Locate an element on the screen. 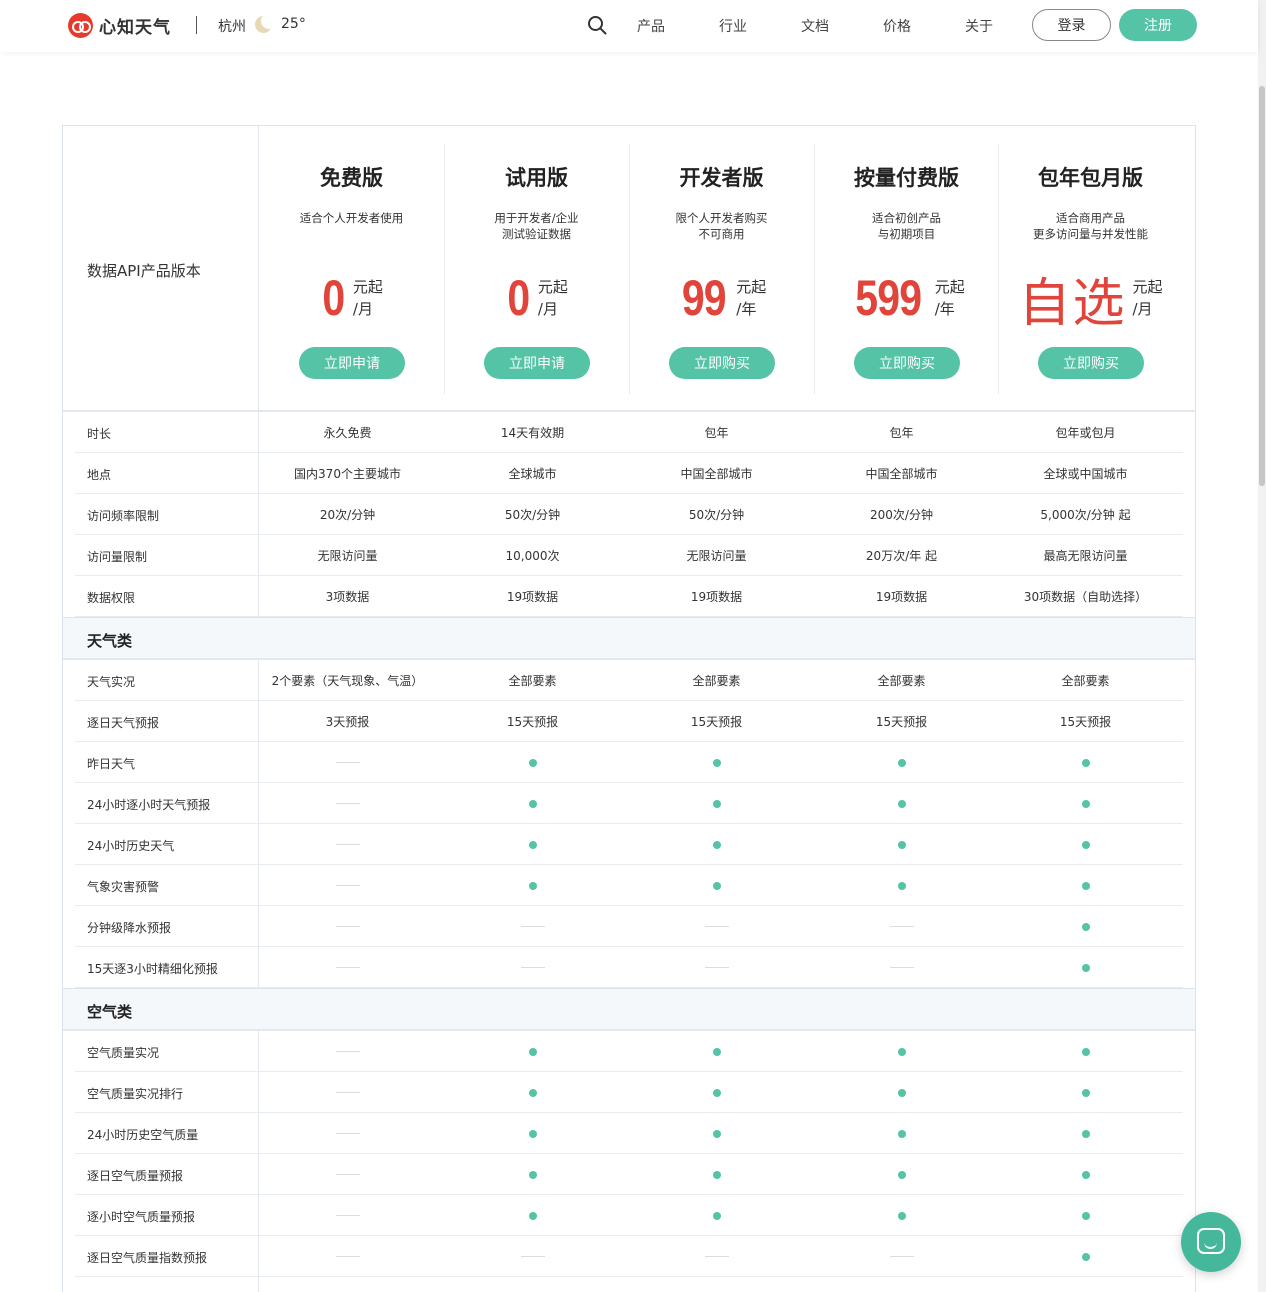 The height and width of the screenshot is (1292, 1266). table-row: 时长 永久免费 14天有效期 包年 包年 包年或包月 is located at coordinates (629, 432).